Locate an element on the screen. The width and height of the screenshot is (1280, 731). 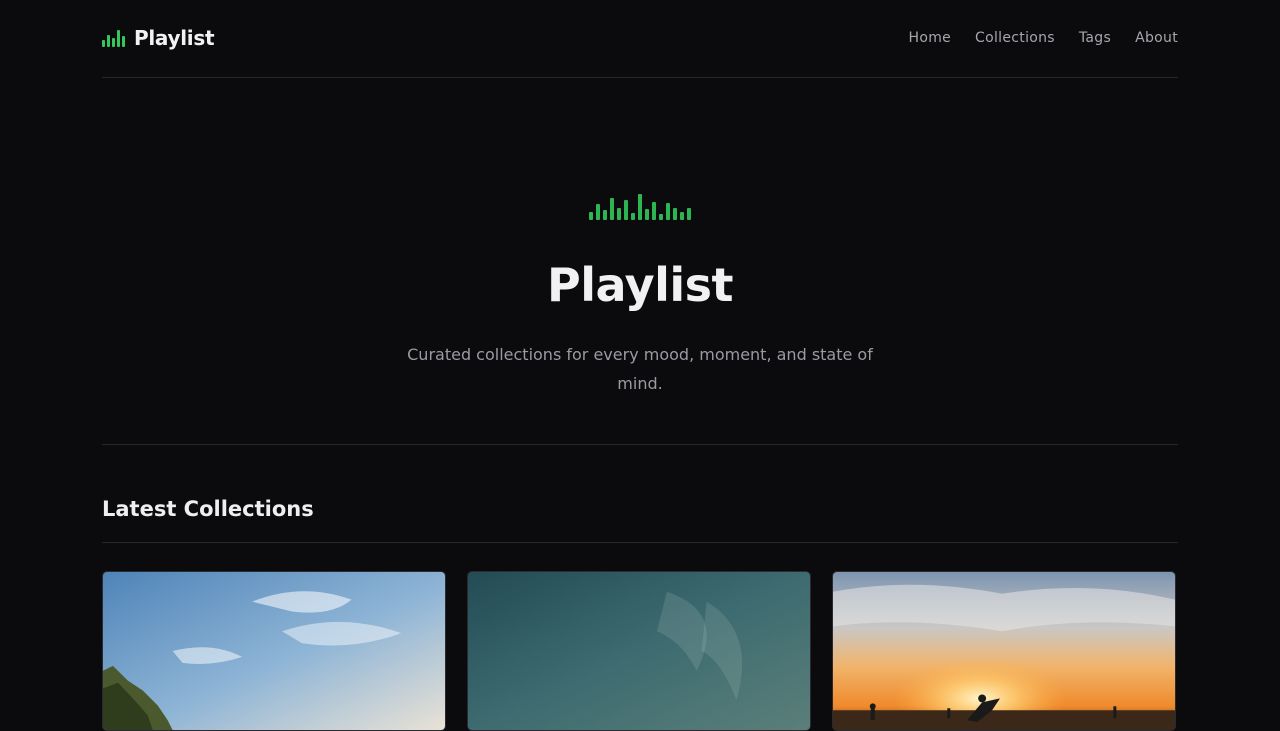
equalizer-icon is located at coordinates (113, 38).